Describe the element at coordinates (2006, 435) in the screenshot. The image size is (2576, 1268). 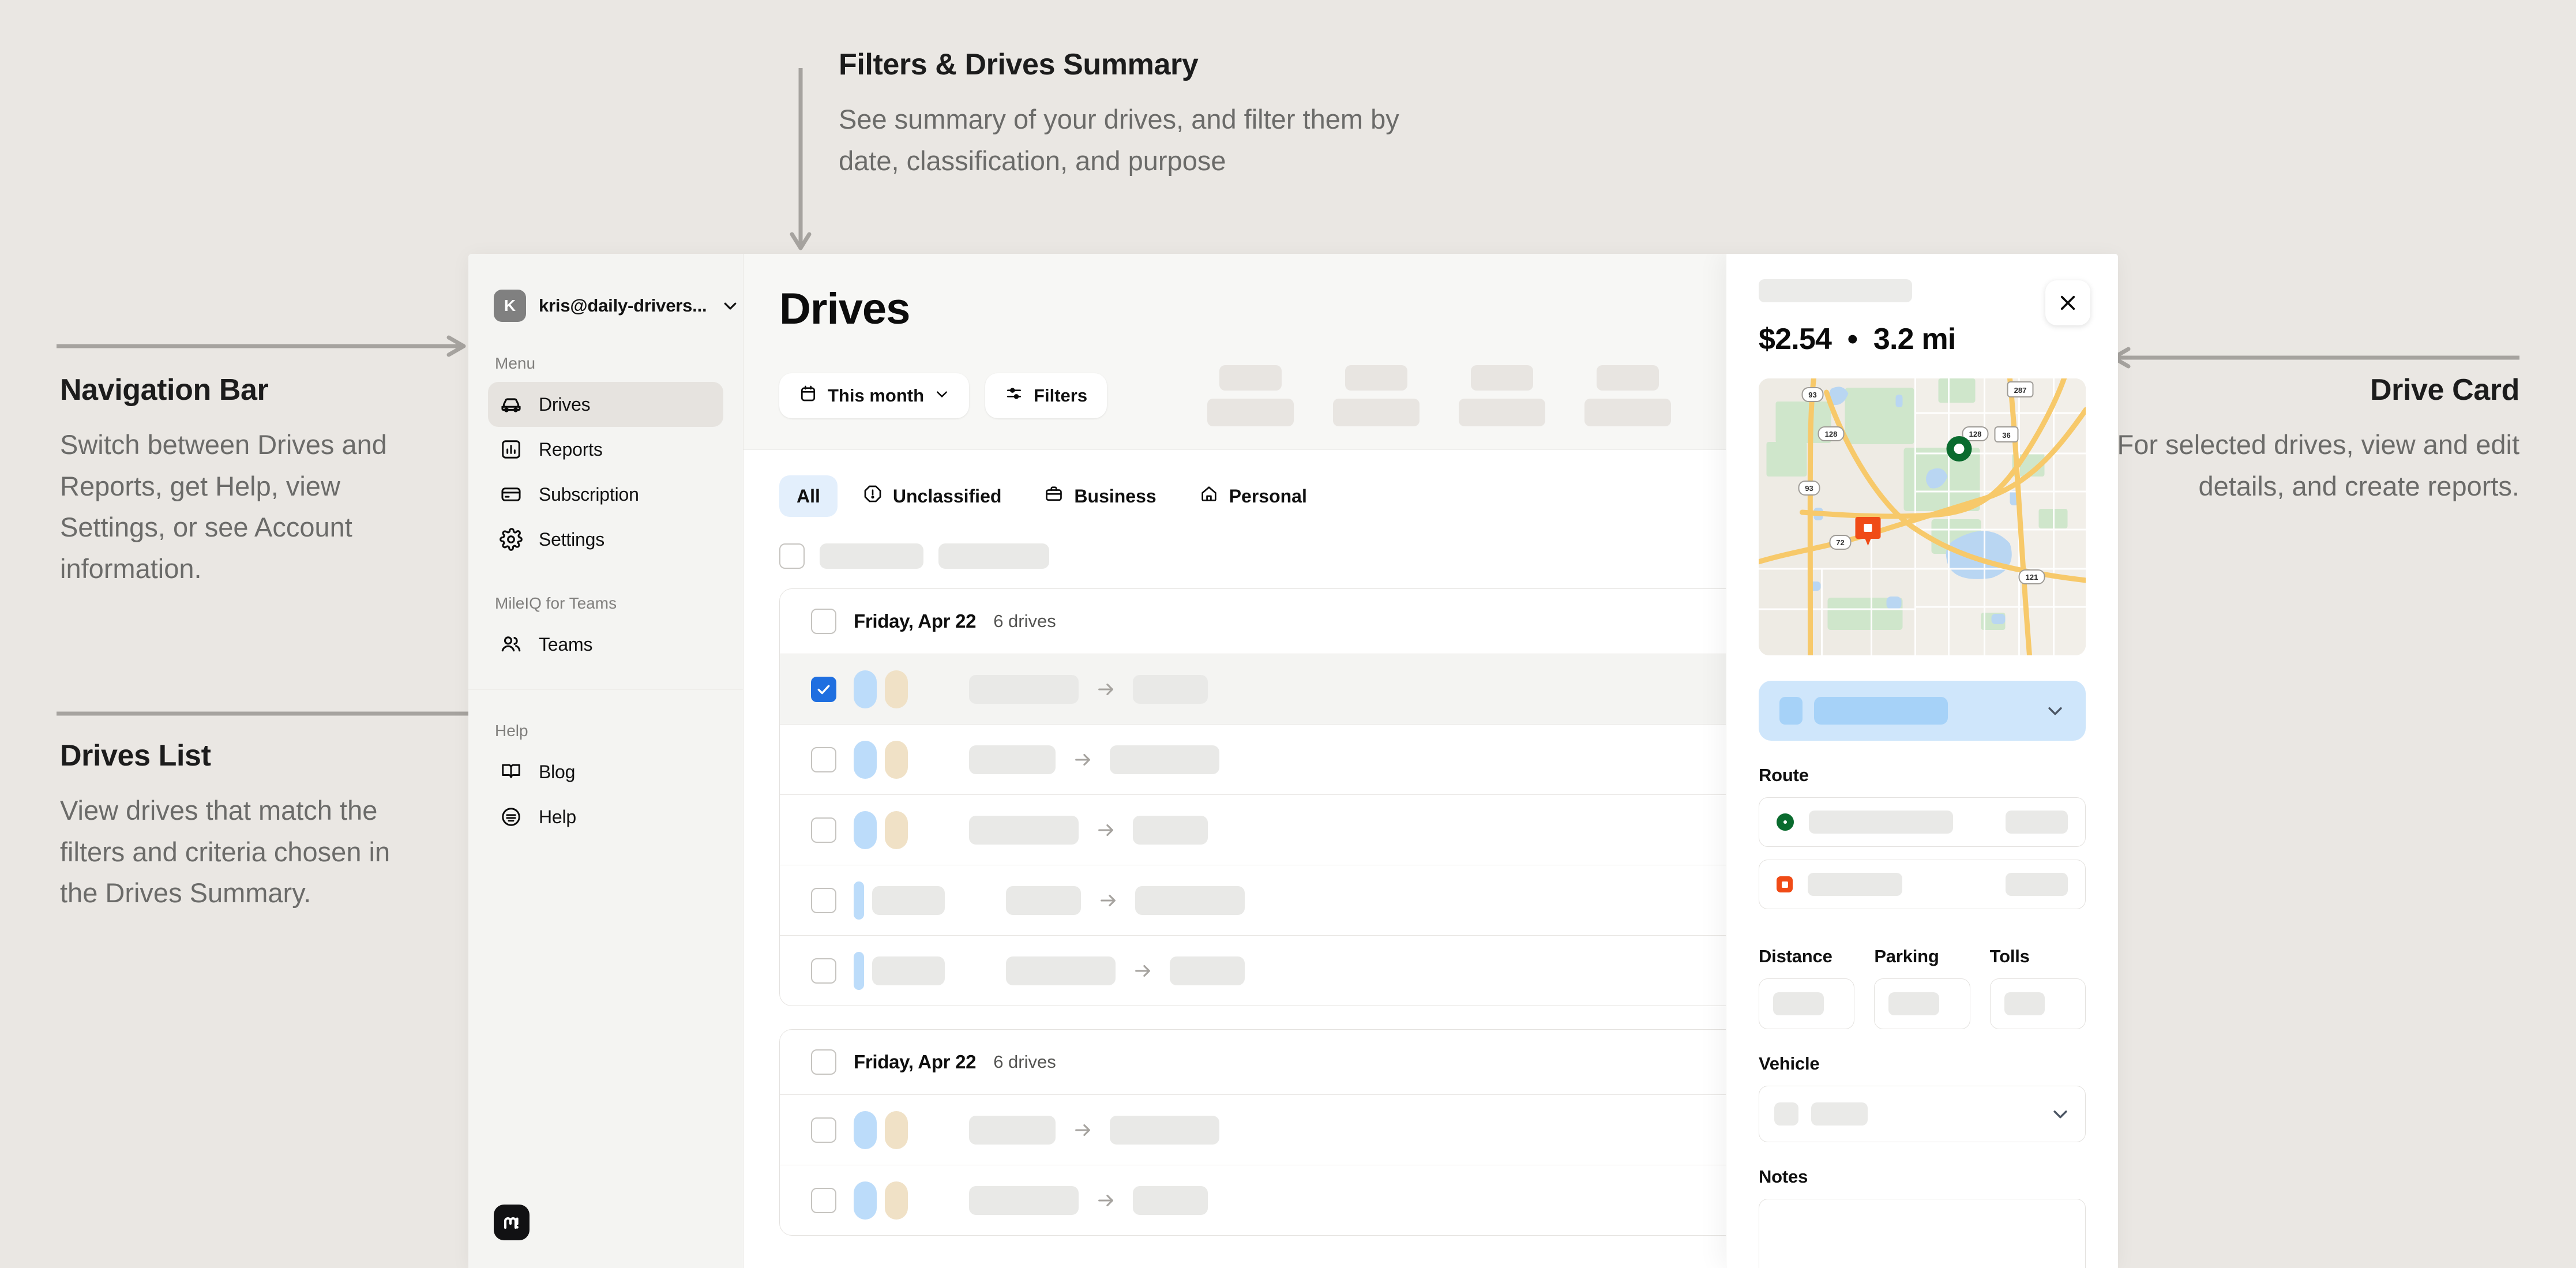
I see `svg-text: 36` at that location.